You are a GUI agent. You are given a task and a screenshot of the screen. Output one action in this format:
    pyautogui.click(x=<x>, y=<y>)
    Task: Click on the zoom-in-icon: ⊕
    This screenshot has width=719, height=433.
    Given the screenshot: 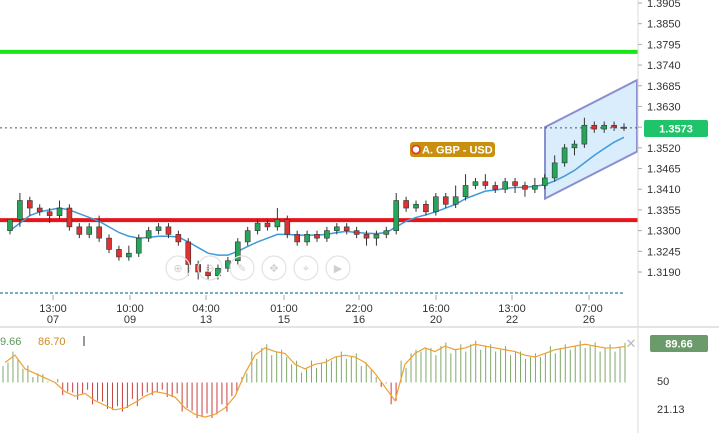 What is the action you would take?
    pyautogui.click(x=178, y=268)
    